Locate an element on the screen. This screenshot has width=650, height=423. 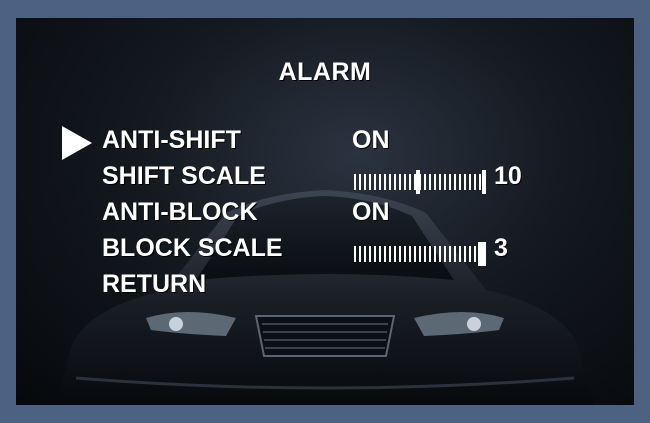
shift-scale-label: SHIFT SCALE is located at coordinates (184, 176).